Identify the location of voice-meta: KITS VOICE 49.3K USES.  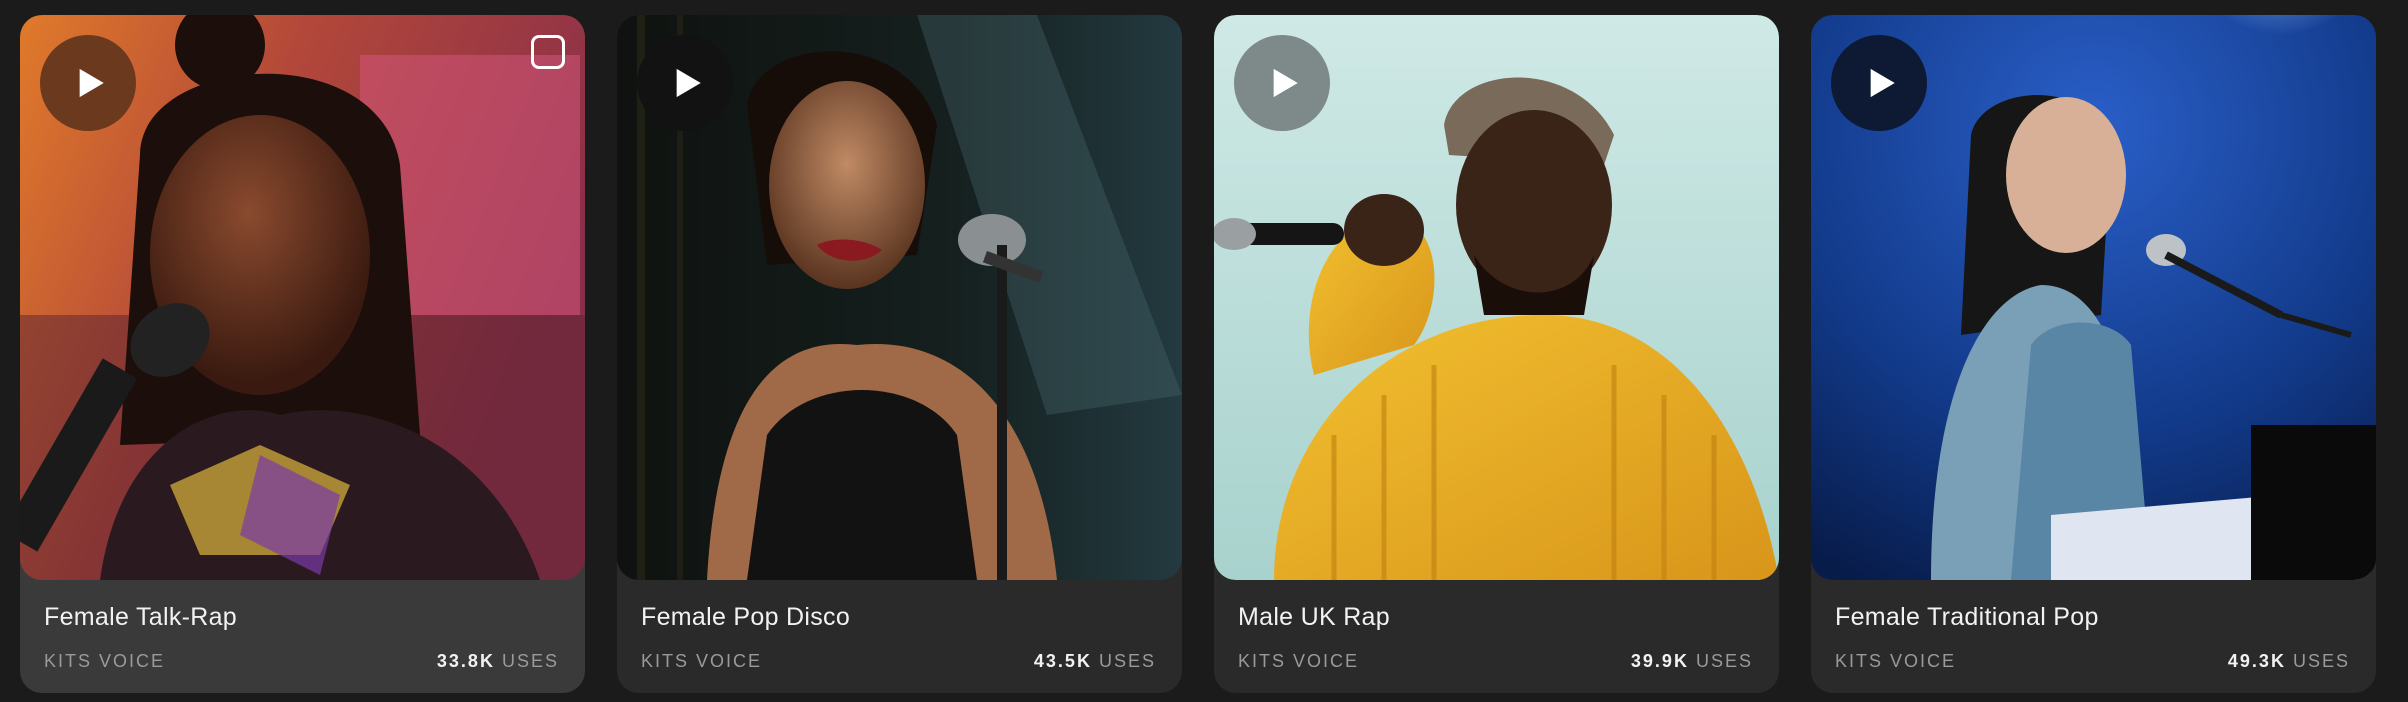
(2092, 661).